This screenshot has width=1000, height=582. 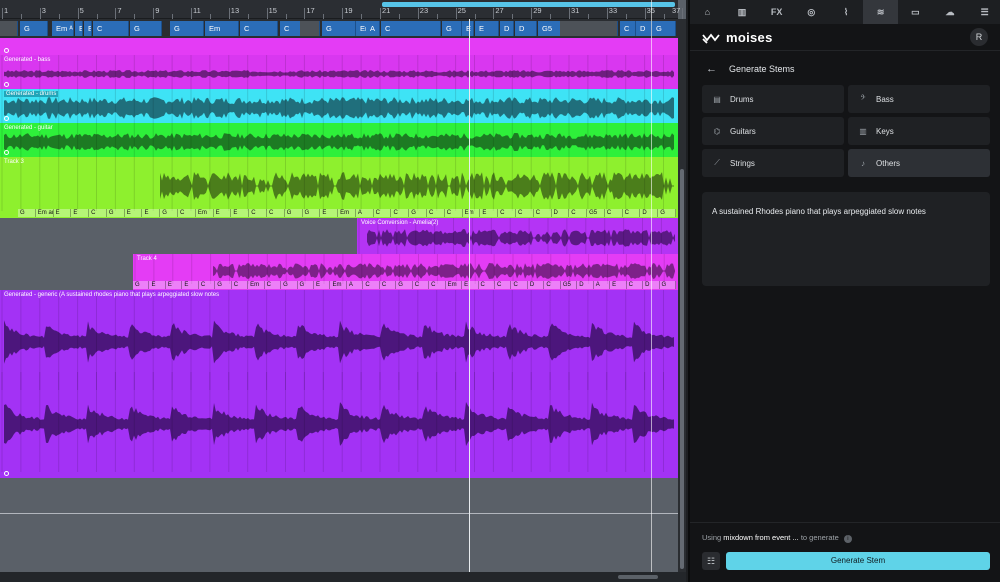 What do you see at coordinates (950, 12) in the screenshot?
I see `cloud-icon: ☁` at bounding box center [950, 12].